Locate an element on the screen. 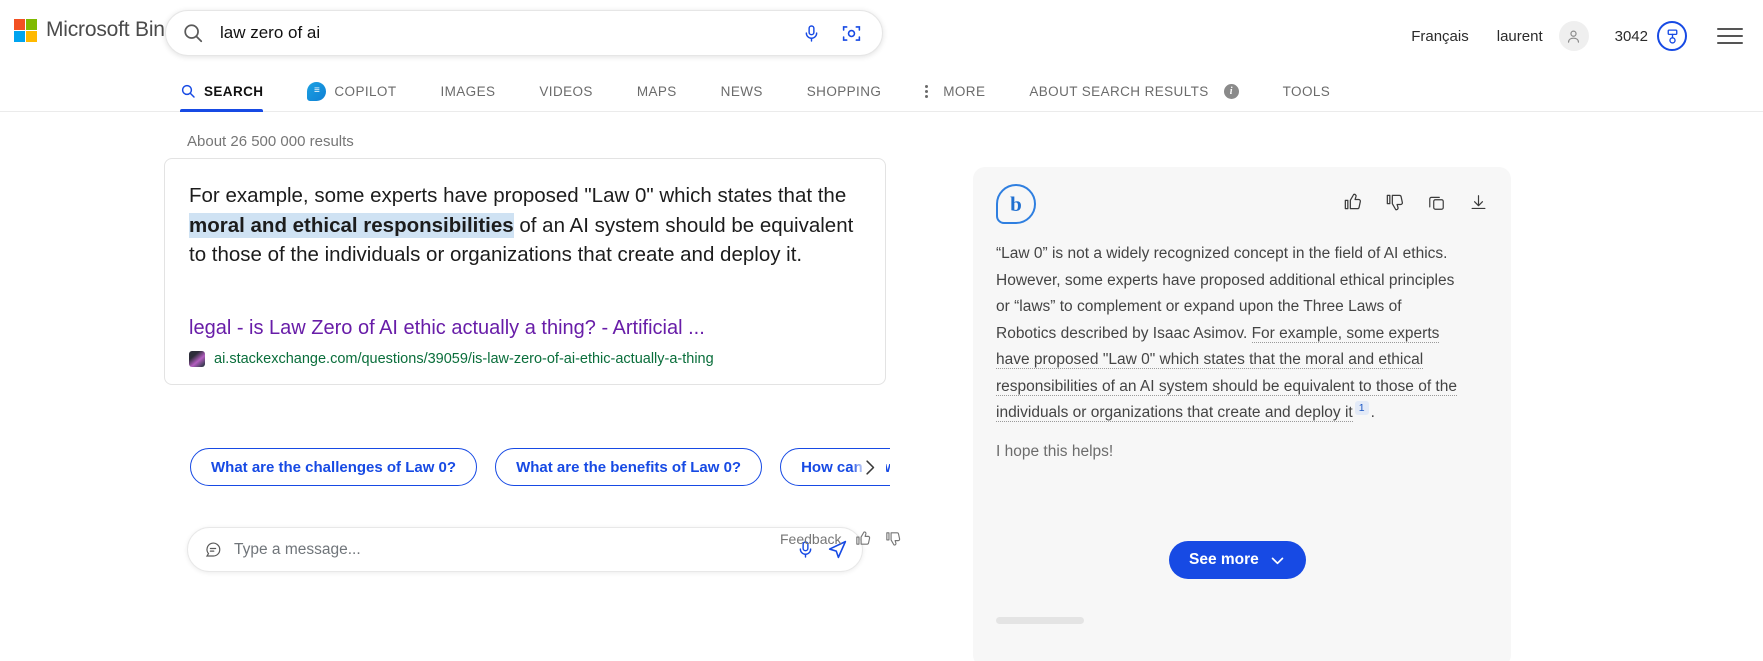  tab-label: SEARCH is located at coordinates (234, 91).